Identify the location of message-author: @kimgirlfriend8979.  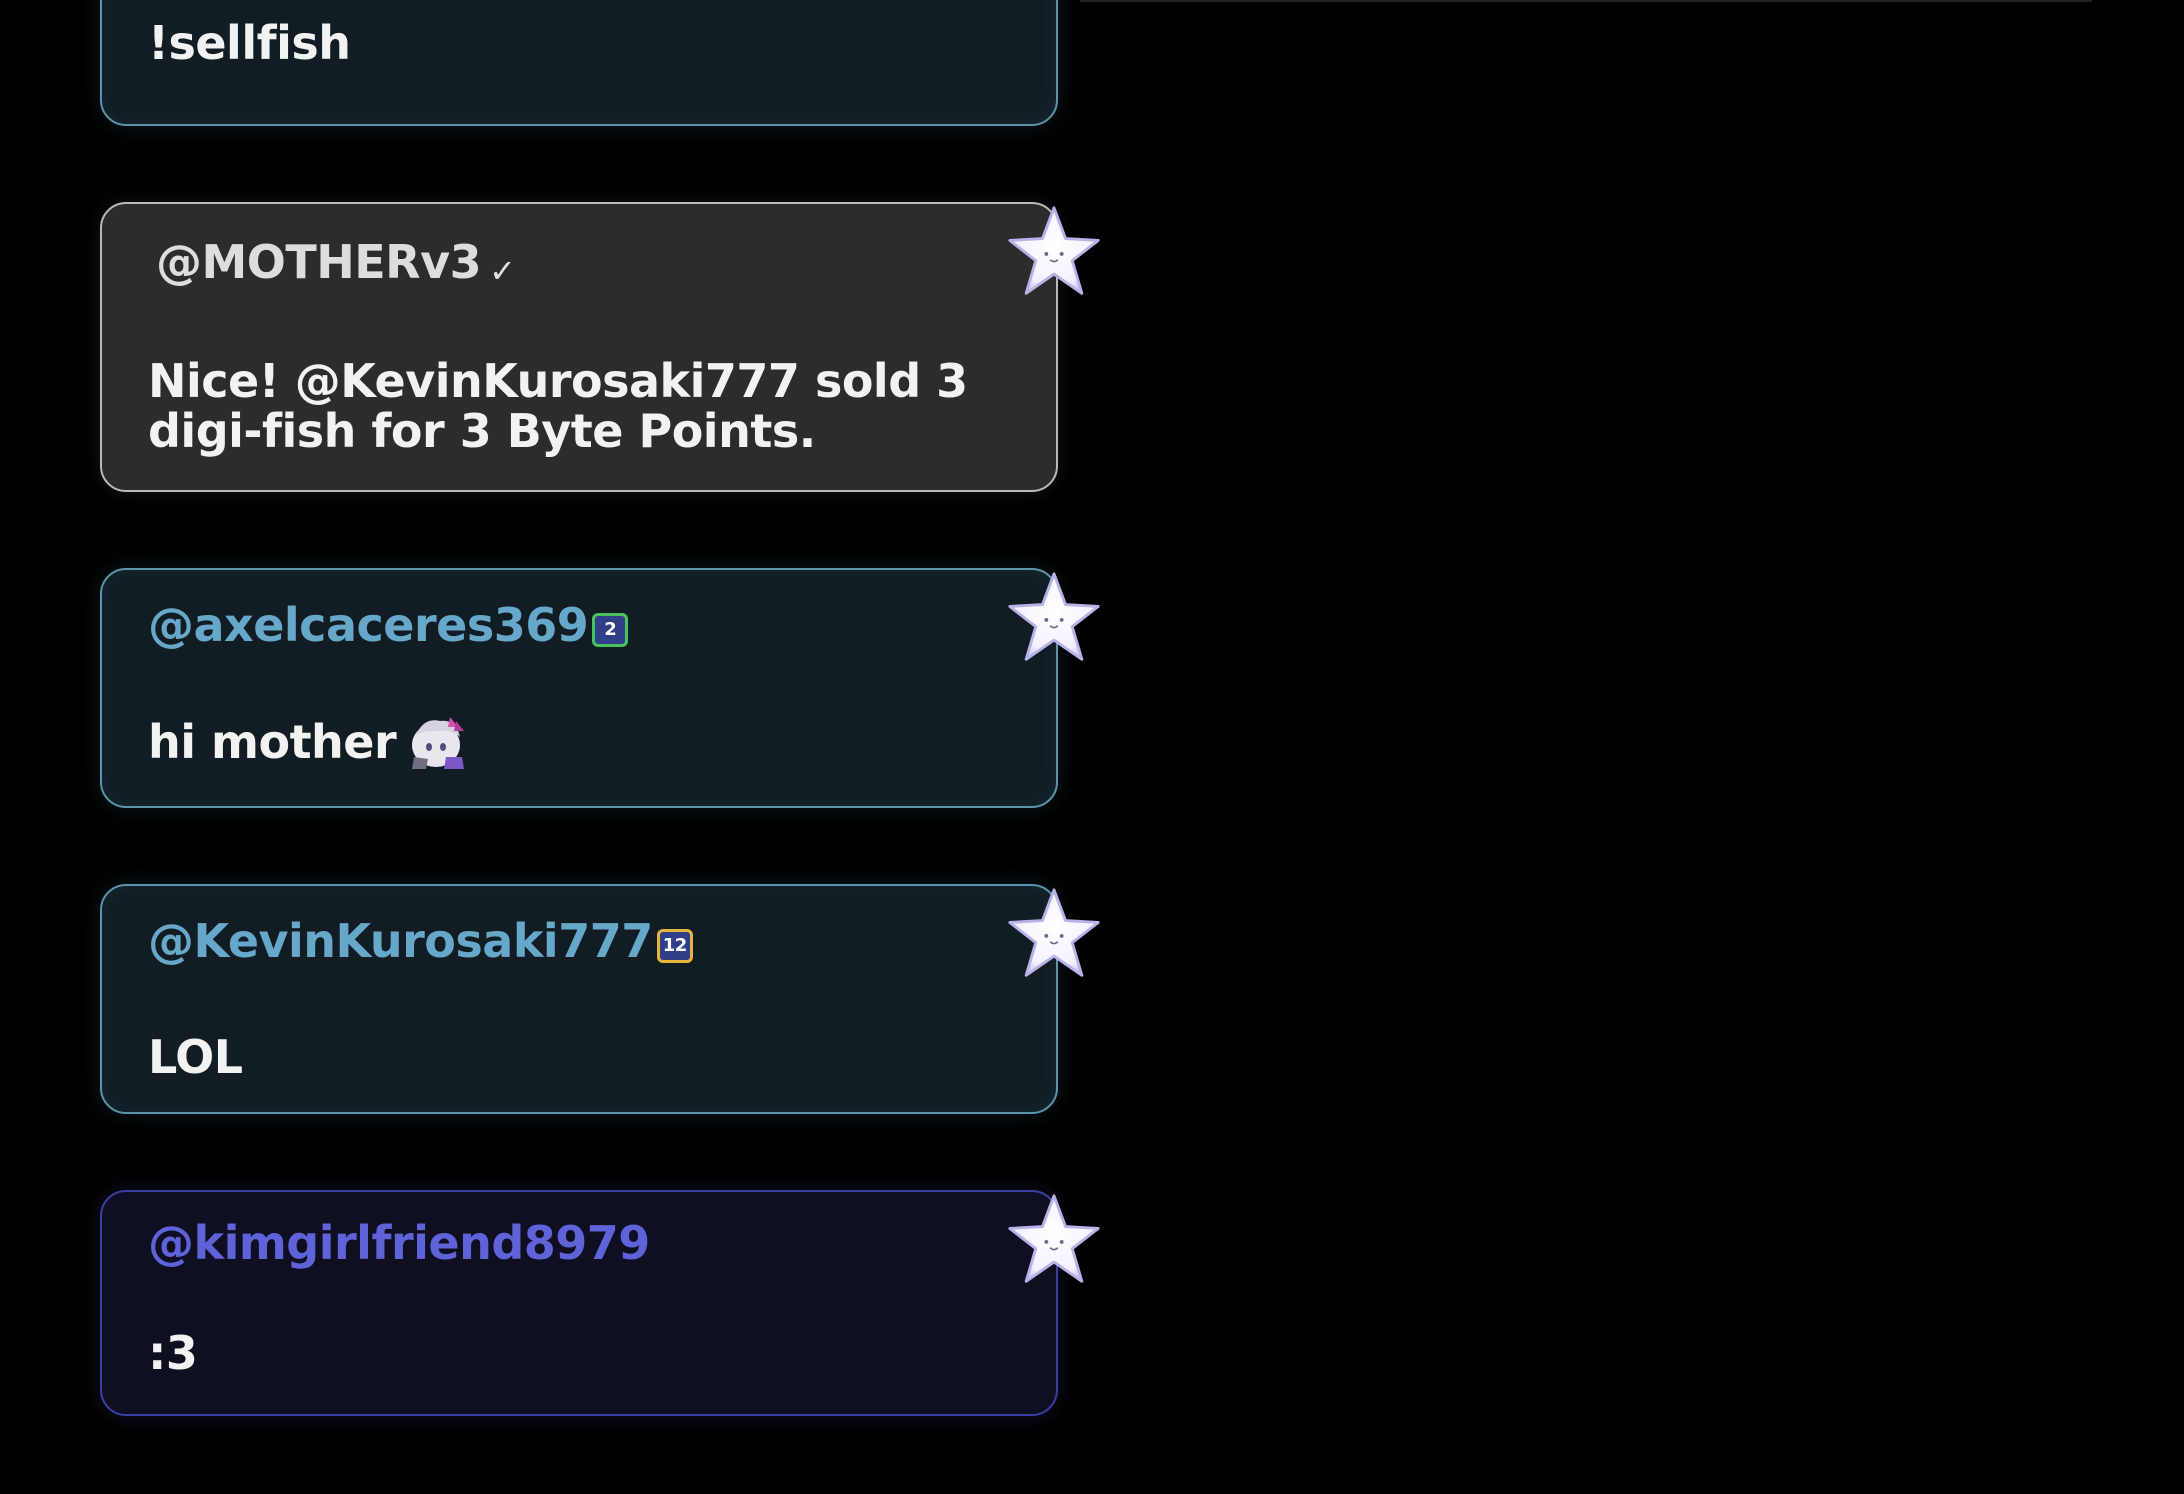
(399, 1243).